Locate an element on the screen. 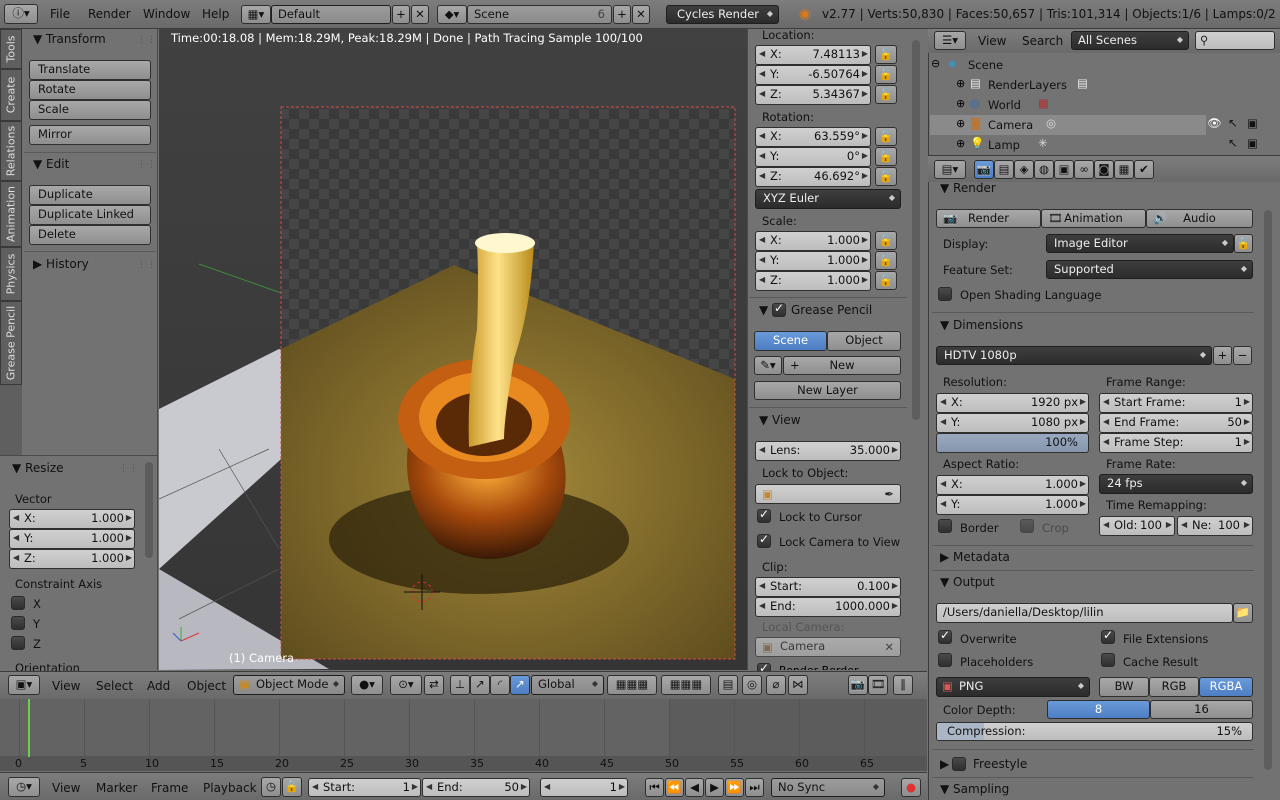 This screenshot has height=800, width=1280. delete-button: Delete is located at coordinates (90, 235).